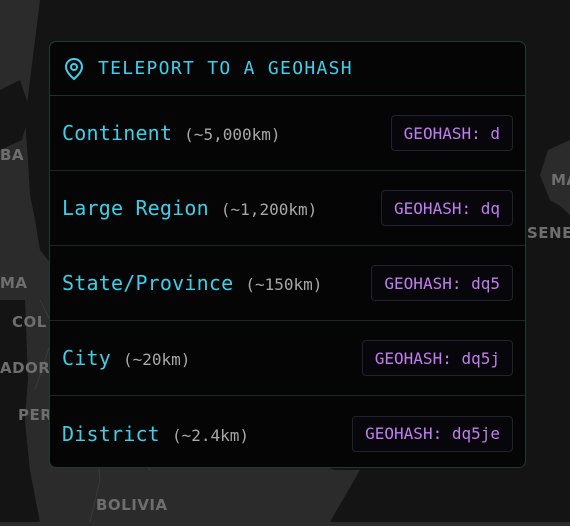  I want to click on geohash-button: GEOHASH: dq, so click(447, 208).